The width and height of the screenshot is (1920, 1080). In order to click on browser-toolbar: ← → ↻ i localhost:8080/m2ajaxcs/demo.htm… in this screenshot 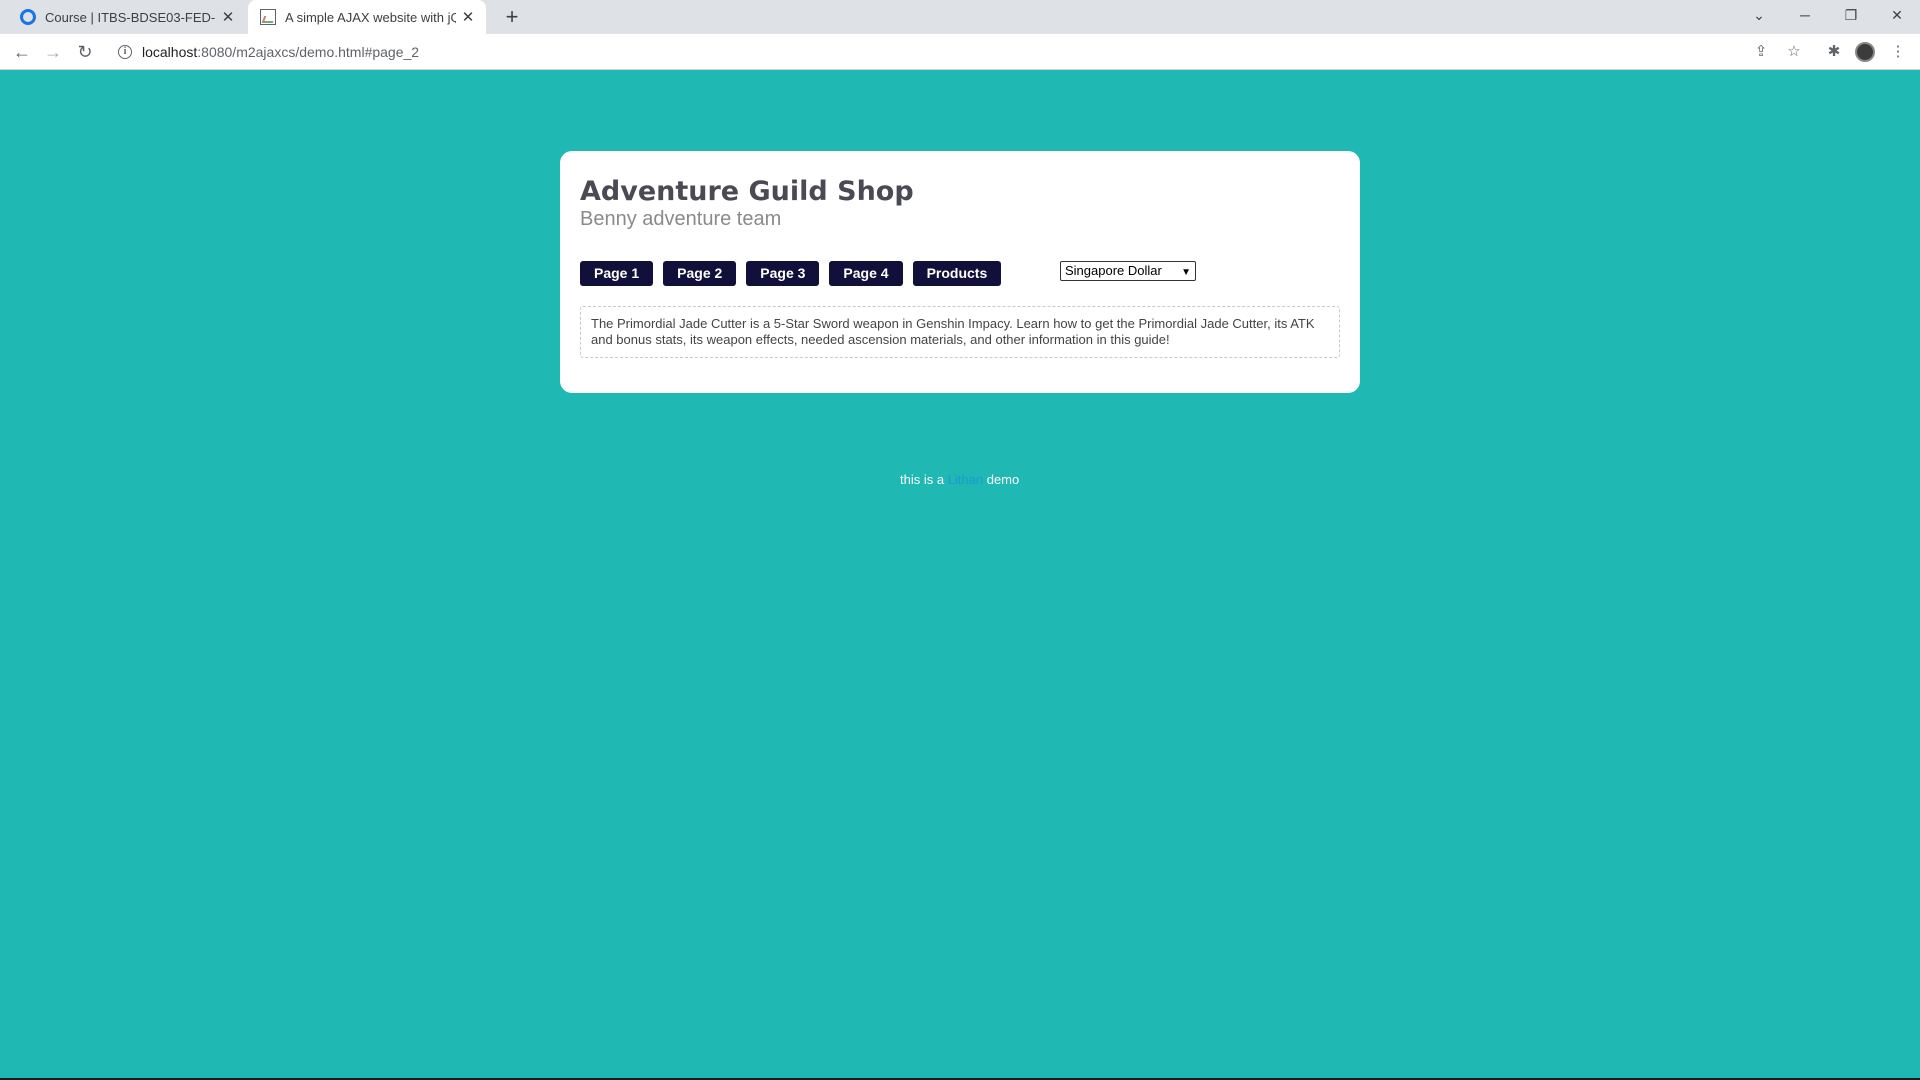, I will do `click(960, 52)`.